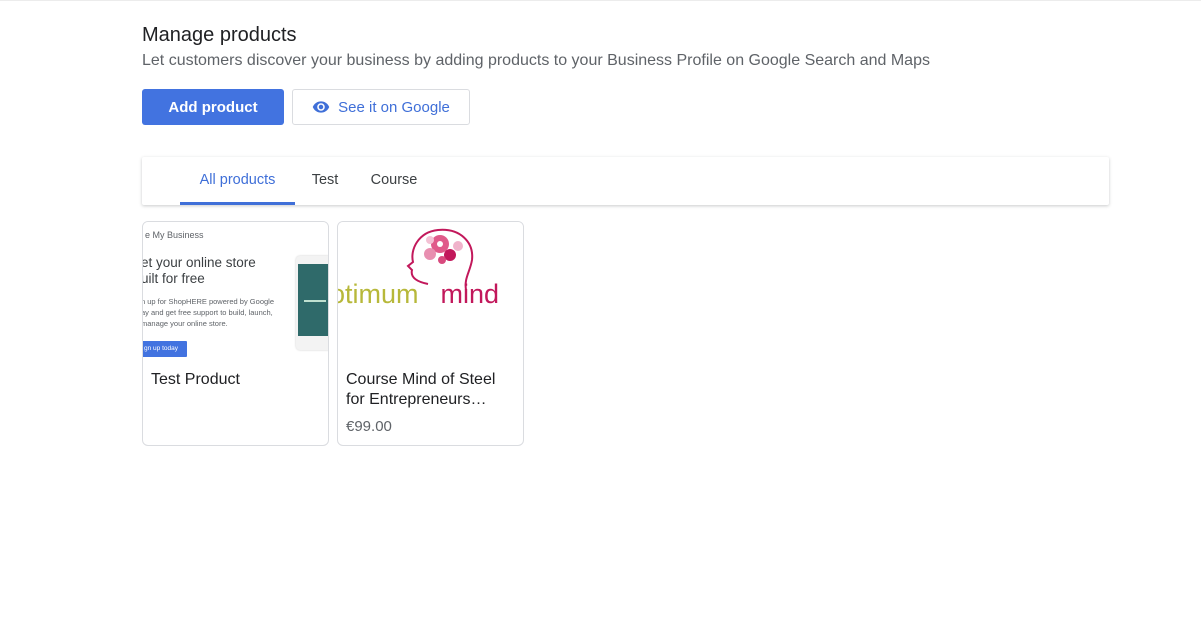 This screenshot has height=627, width=1201. I want to click on page-title: Manage products, so click(219, 35).